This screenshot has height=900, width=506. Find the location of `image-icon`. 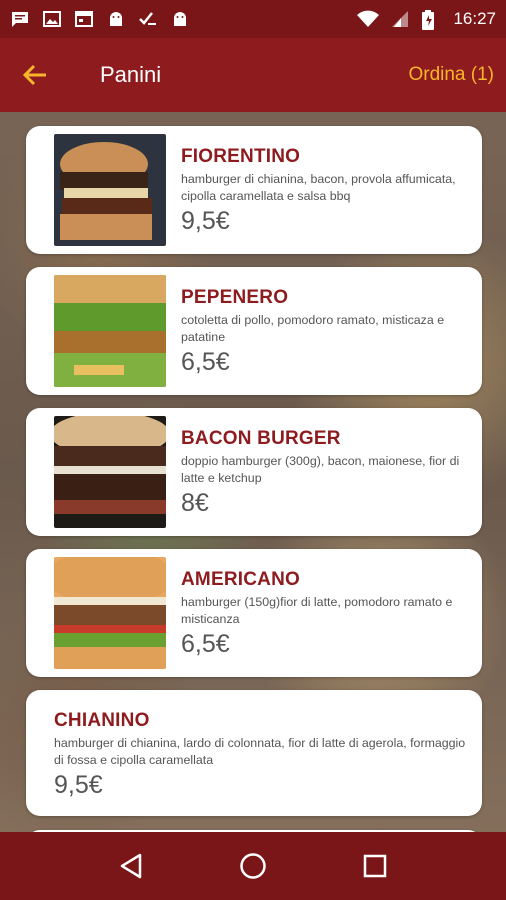

image-icon is located at coordinates (52, 19).